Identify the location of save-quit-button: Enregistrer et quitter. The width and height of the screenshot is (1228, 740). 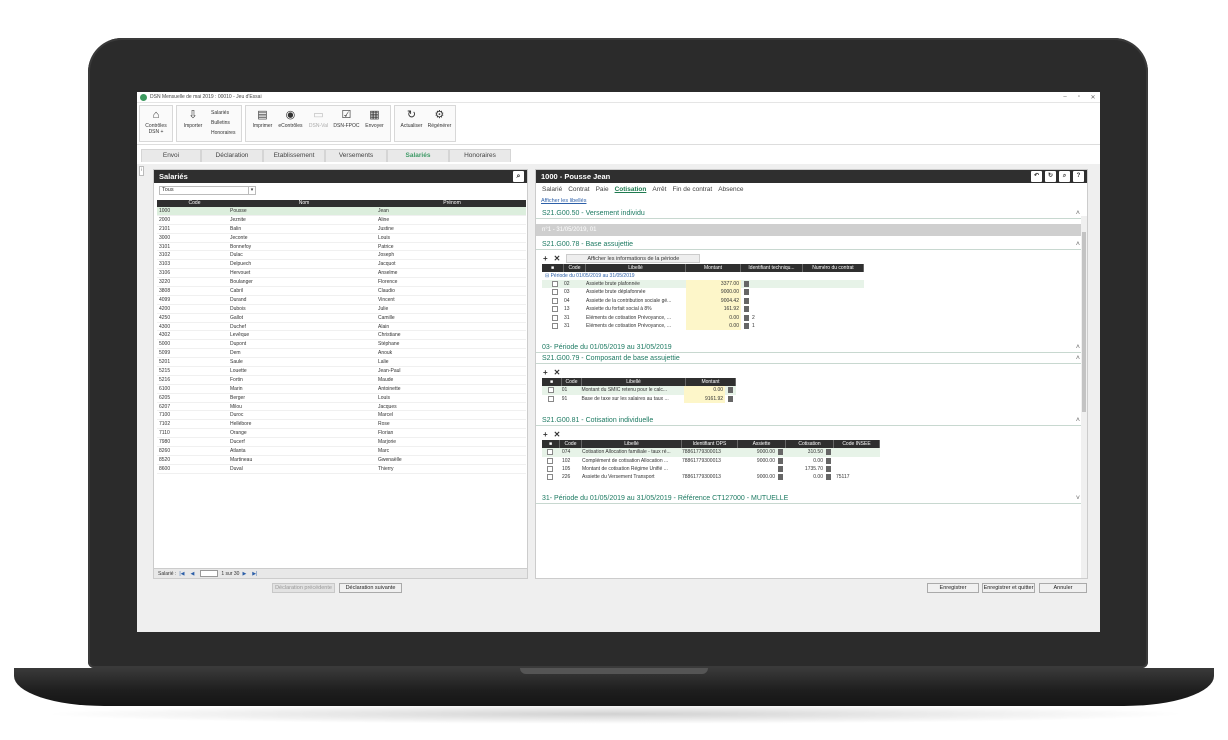
(1008, 588).